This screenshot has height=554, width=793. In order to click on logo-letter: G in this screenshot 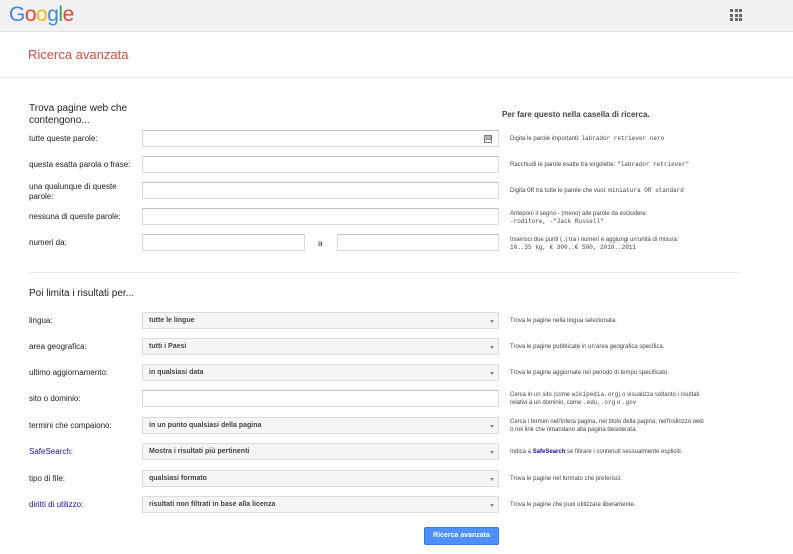, I will do `click(17, 14)`.